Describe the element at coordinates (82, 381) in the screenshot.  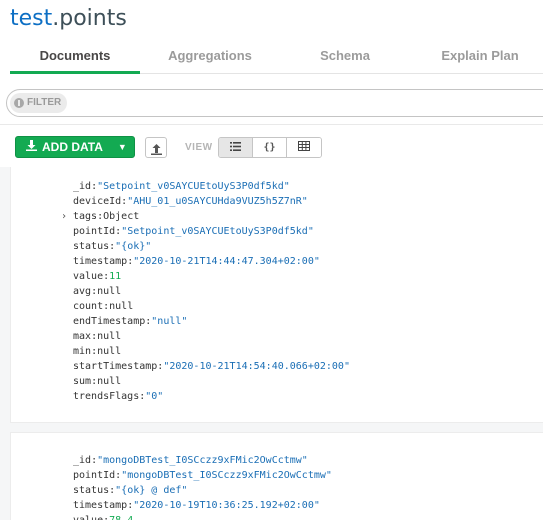
I see `field-name: sum` at that location.